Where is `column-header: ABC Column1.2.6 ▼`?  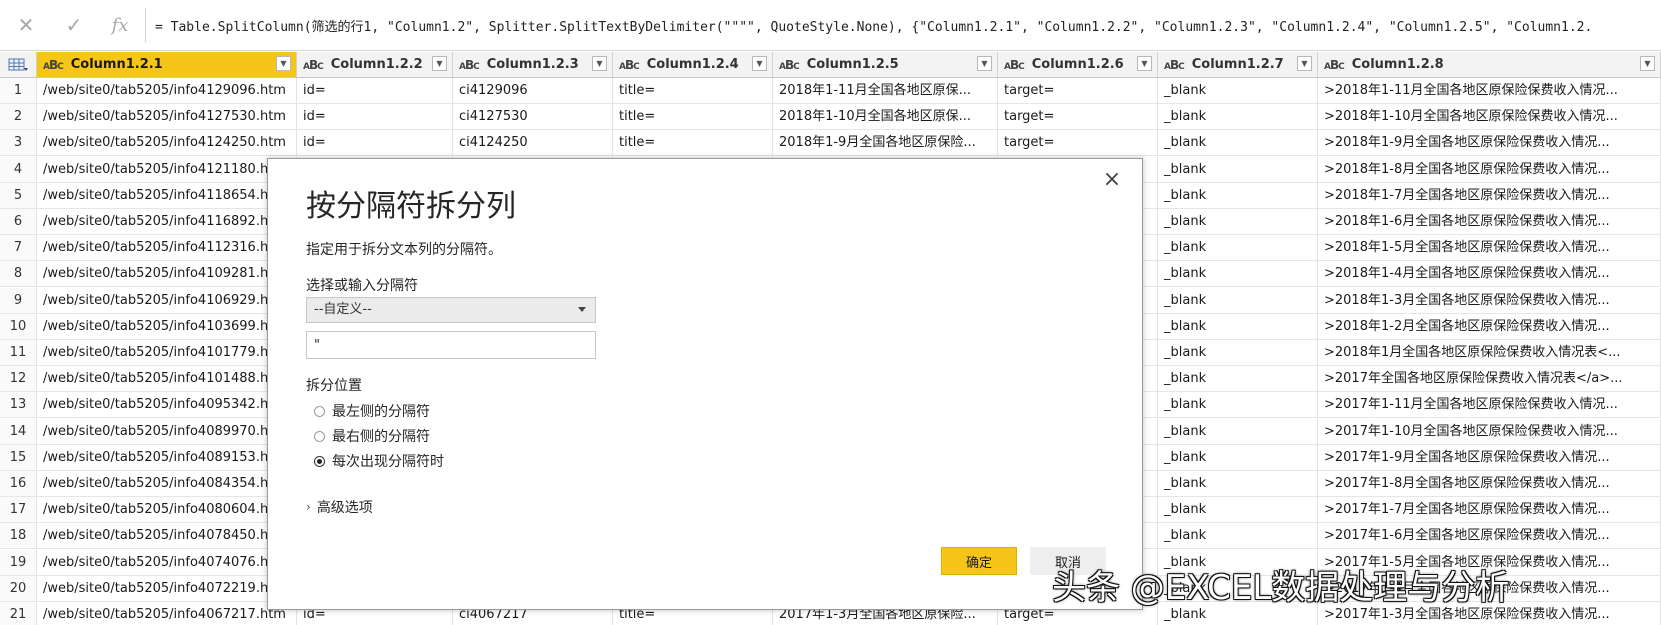 column-header: ABC Column1.2.6 ▼ is located at coordinates (1078, 64).